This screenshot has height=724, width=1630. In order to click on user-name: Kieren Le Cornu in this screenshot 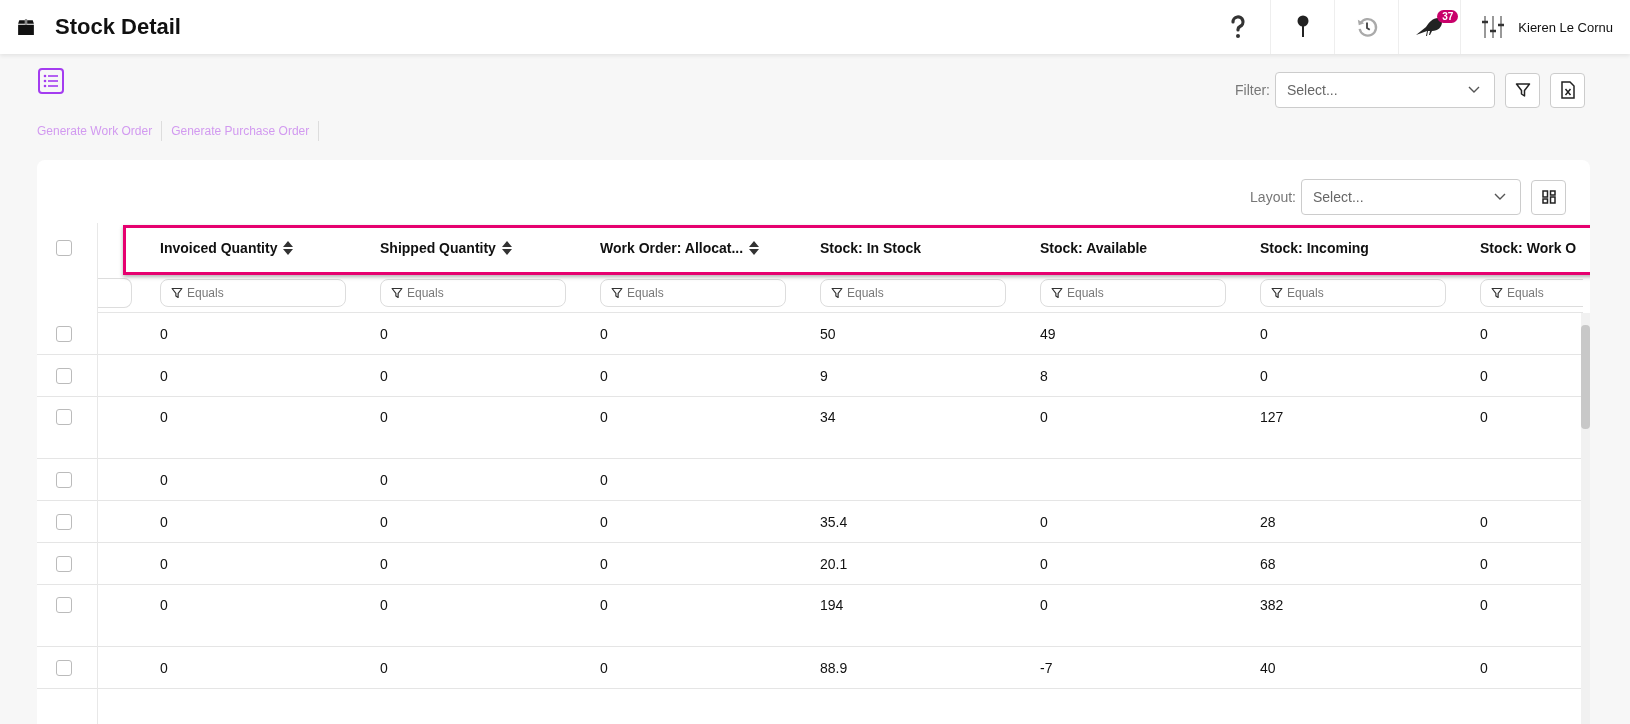, I will do `click(1566, 27)`.